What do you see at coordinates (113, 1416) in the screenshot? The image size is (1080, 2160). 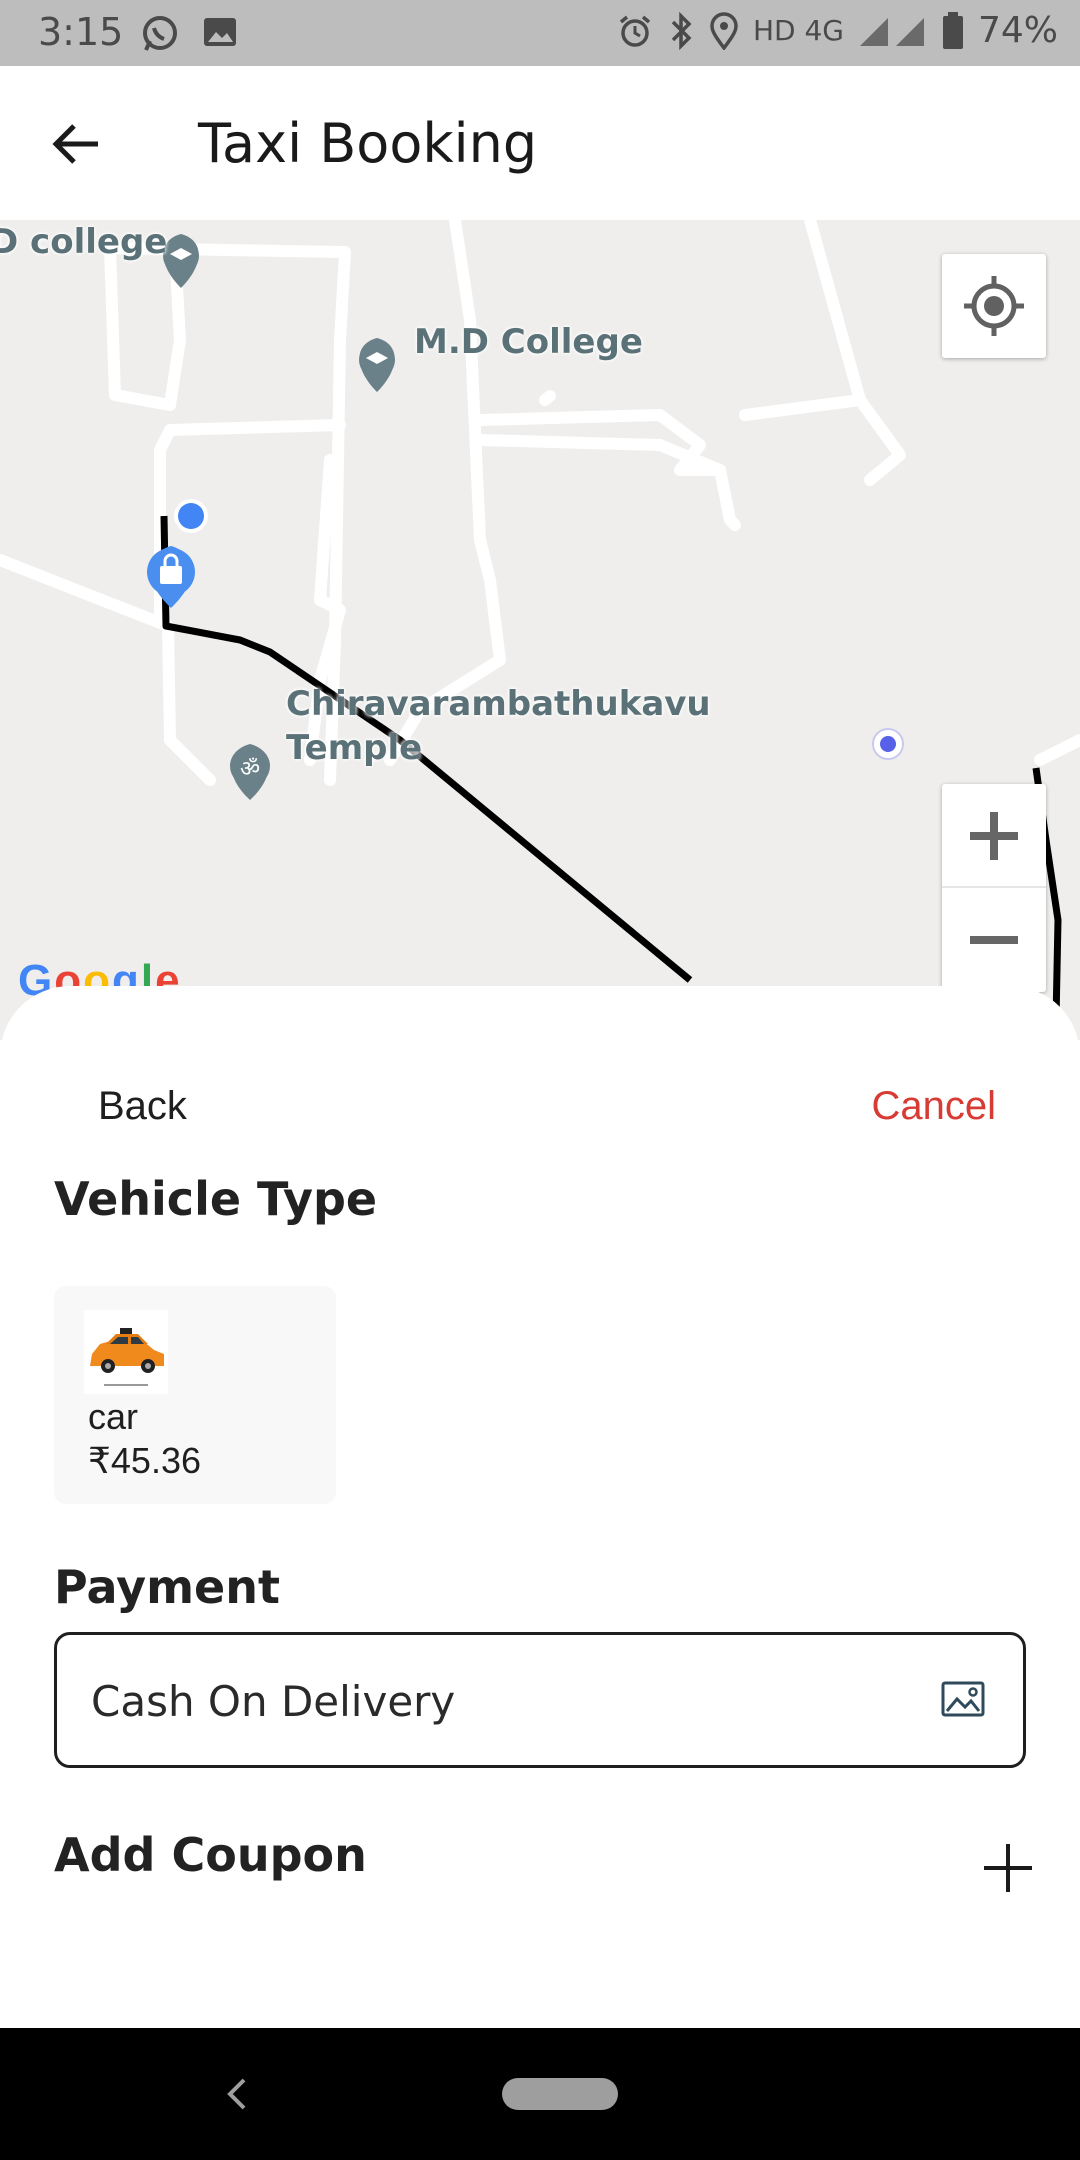 I see `vehicle-name: car` at bounding box center [113, 1416].